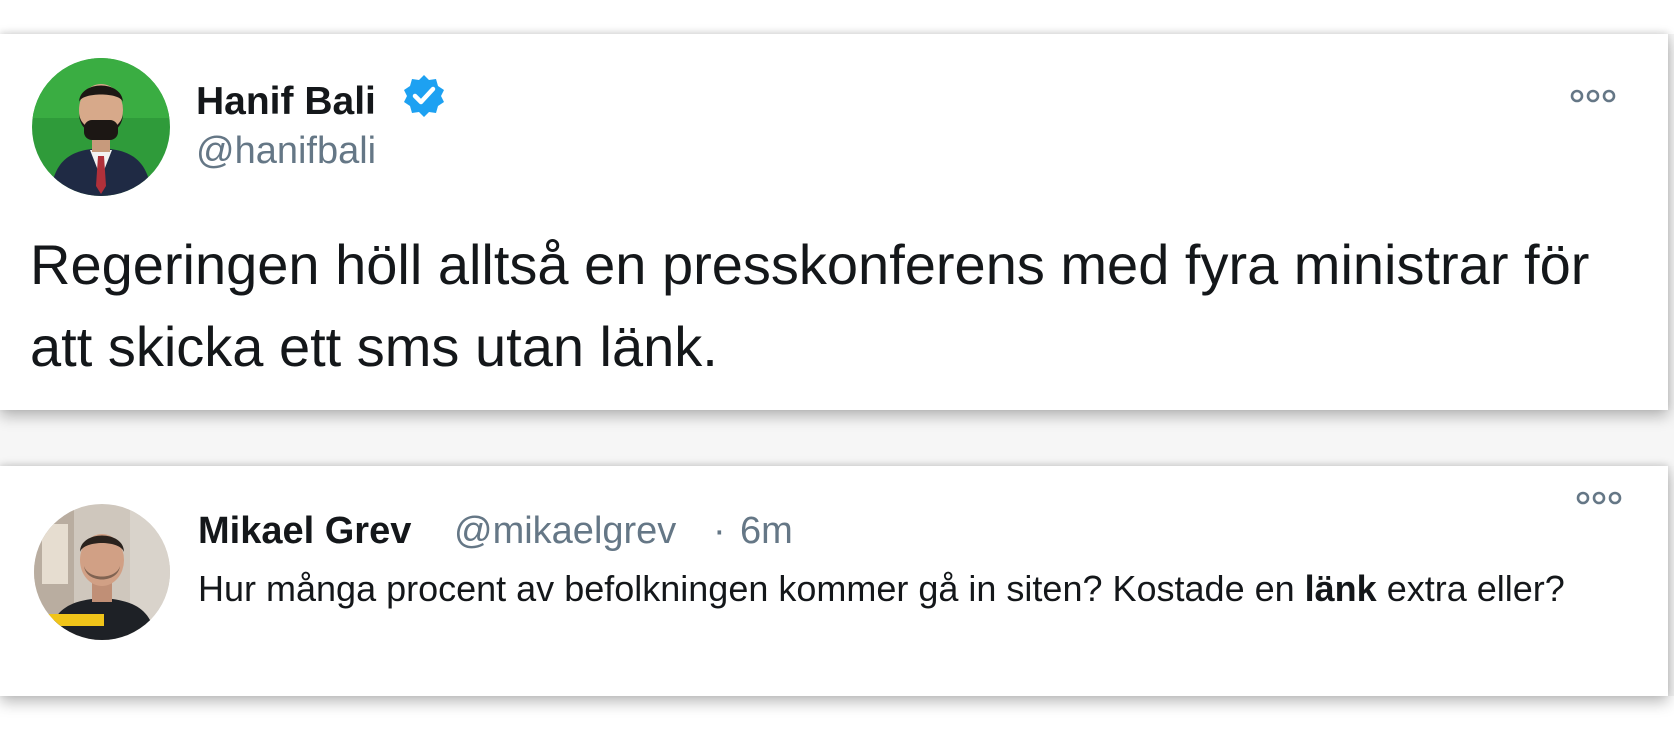  What do you see at coordinates (1340, 588) in the screenshot?
I see `tweet-text-bold: länk` at bounding box center [1340, 588].